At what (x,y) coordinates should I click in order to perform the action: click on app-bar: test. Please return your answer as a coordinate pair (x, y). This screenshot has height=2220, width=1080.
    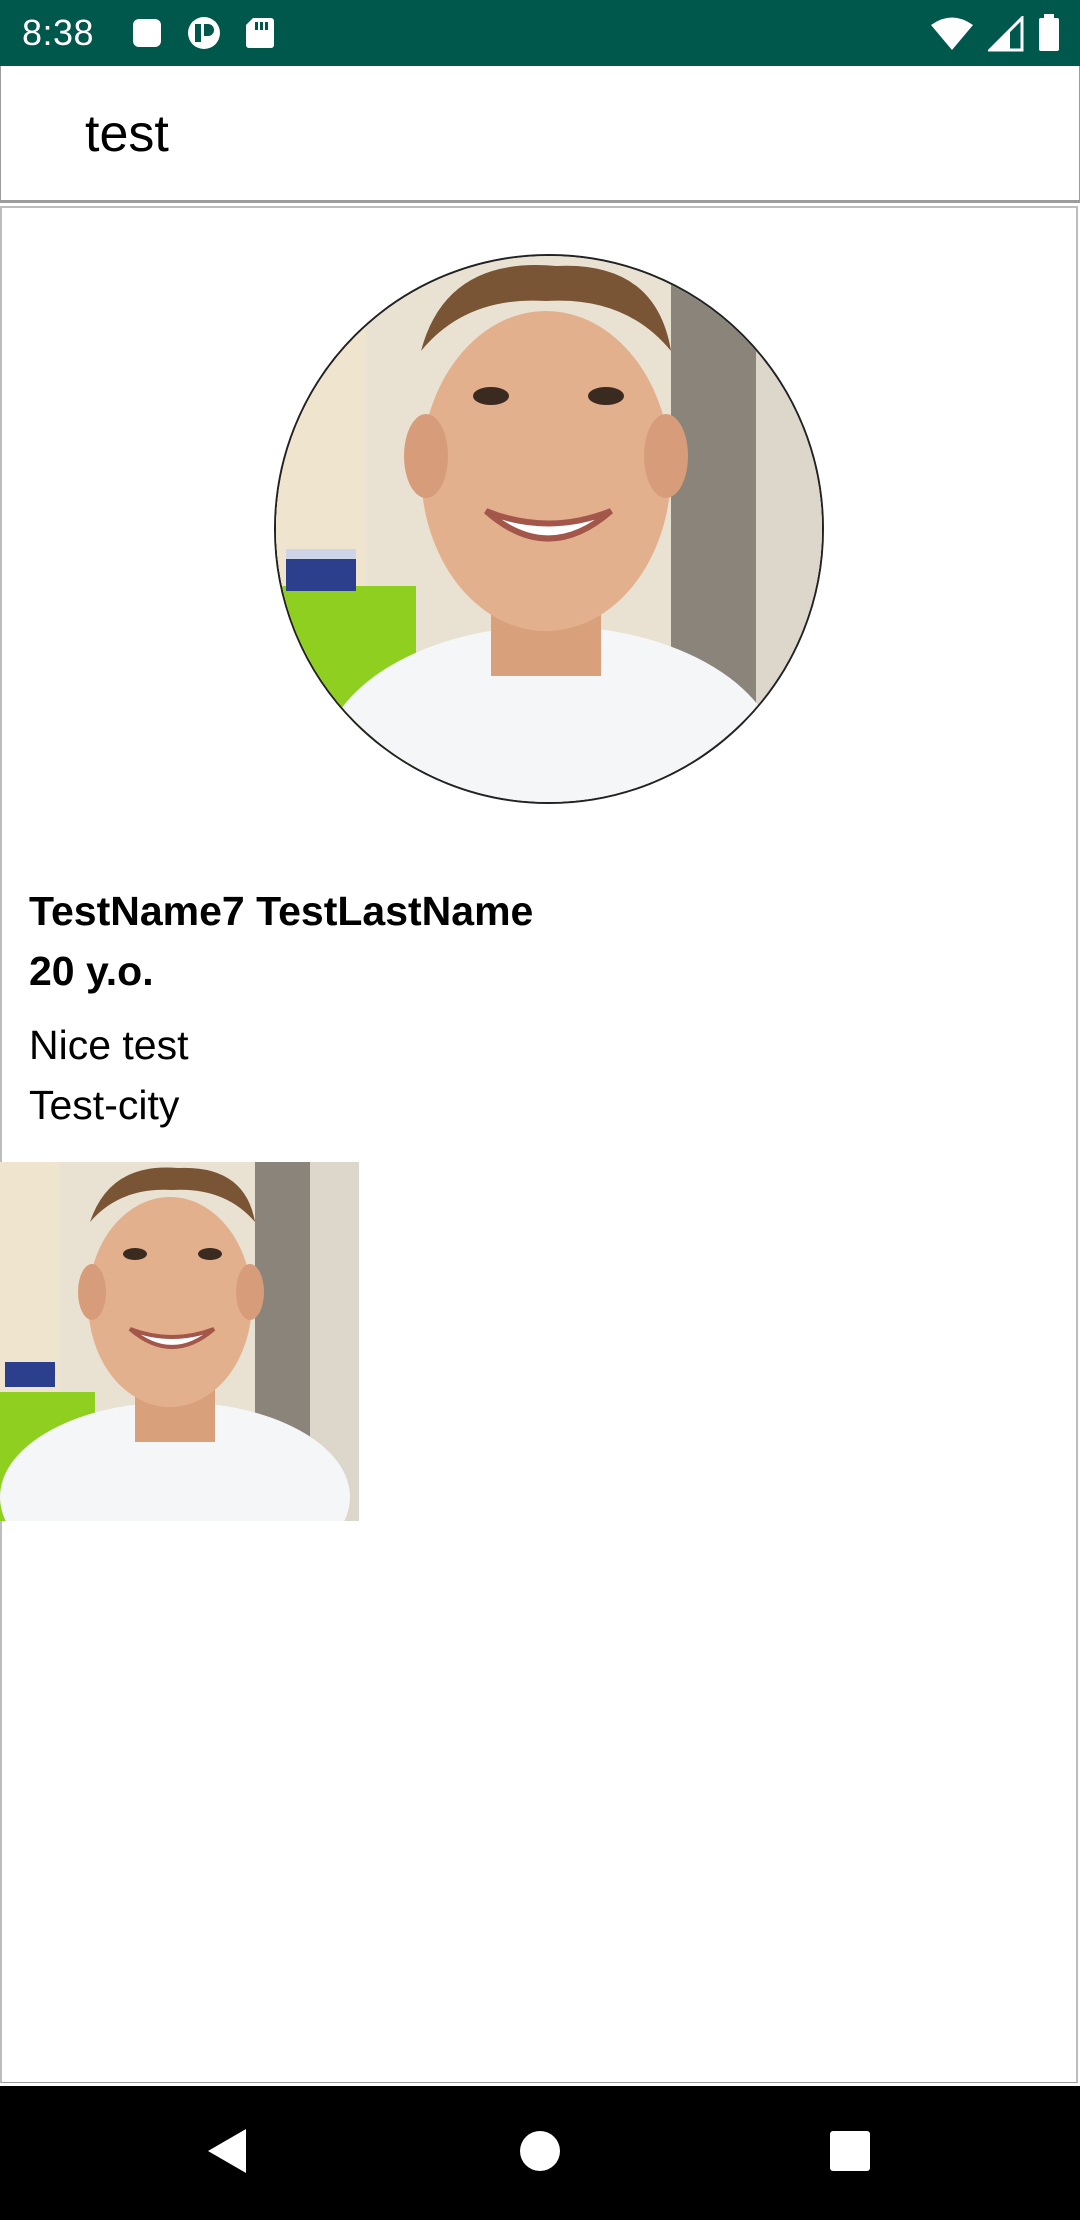
    Looking at the image, I should click on (540, 134).